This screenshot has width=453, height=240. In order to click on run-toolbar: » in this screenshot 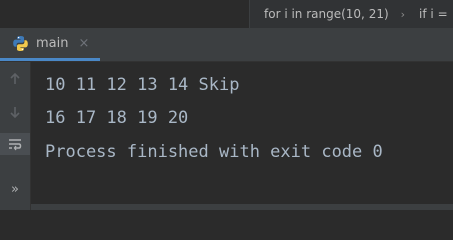, I will do `click(15, 136)`.